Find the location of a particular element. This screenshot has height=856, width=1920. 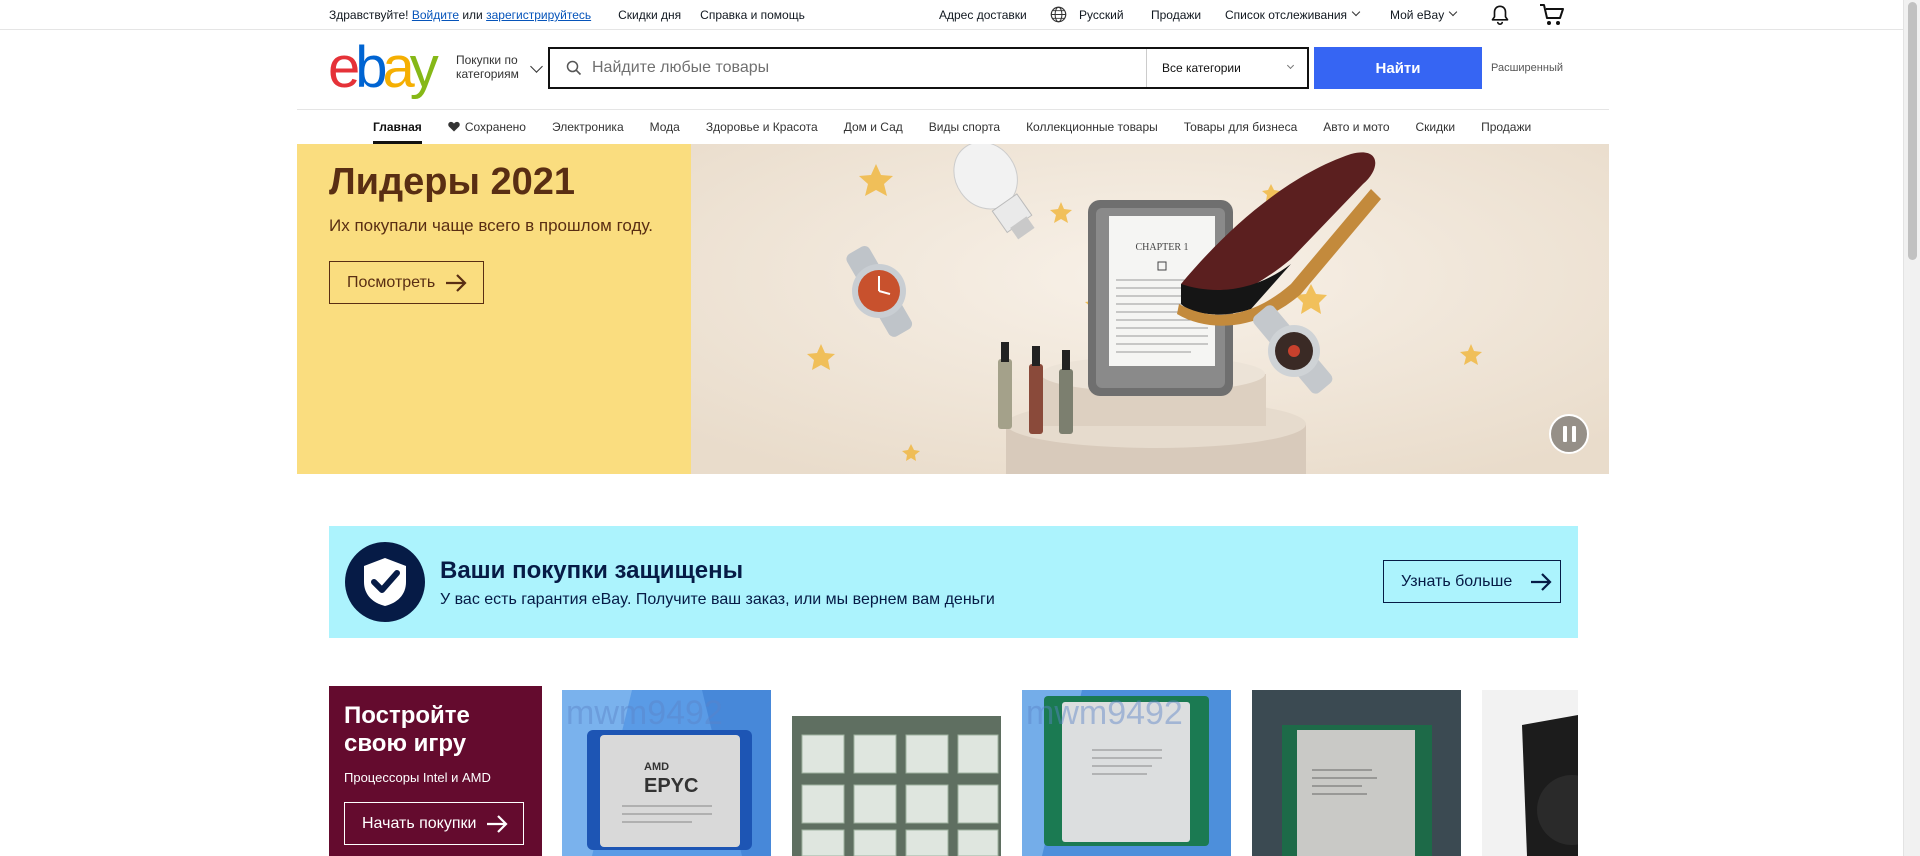

cart-icon is located at coordinates (1552, 15).